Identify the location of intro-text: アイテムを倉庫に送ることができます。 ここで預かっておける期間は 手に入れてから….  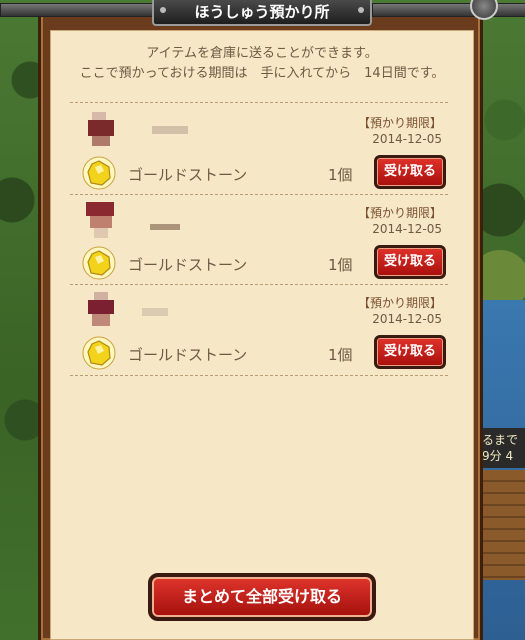
(262, 64).